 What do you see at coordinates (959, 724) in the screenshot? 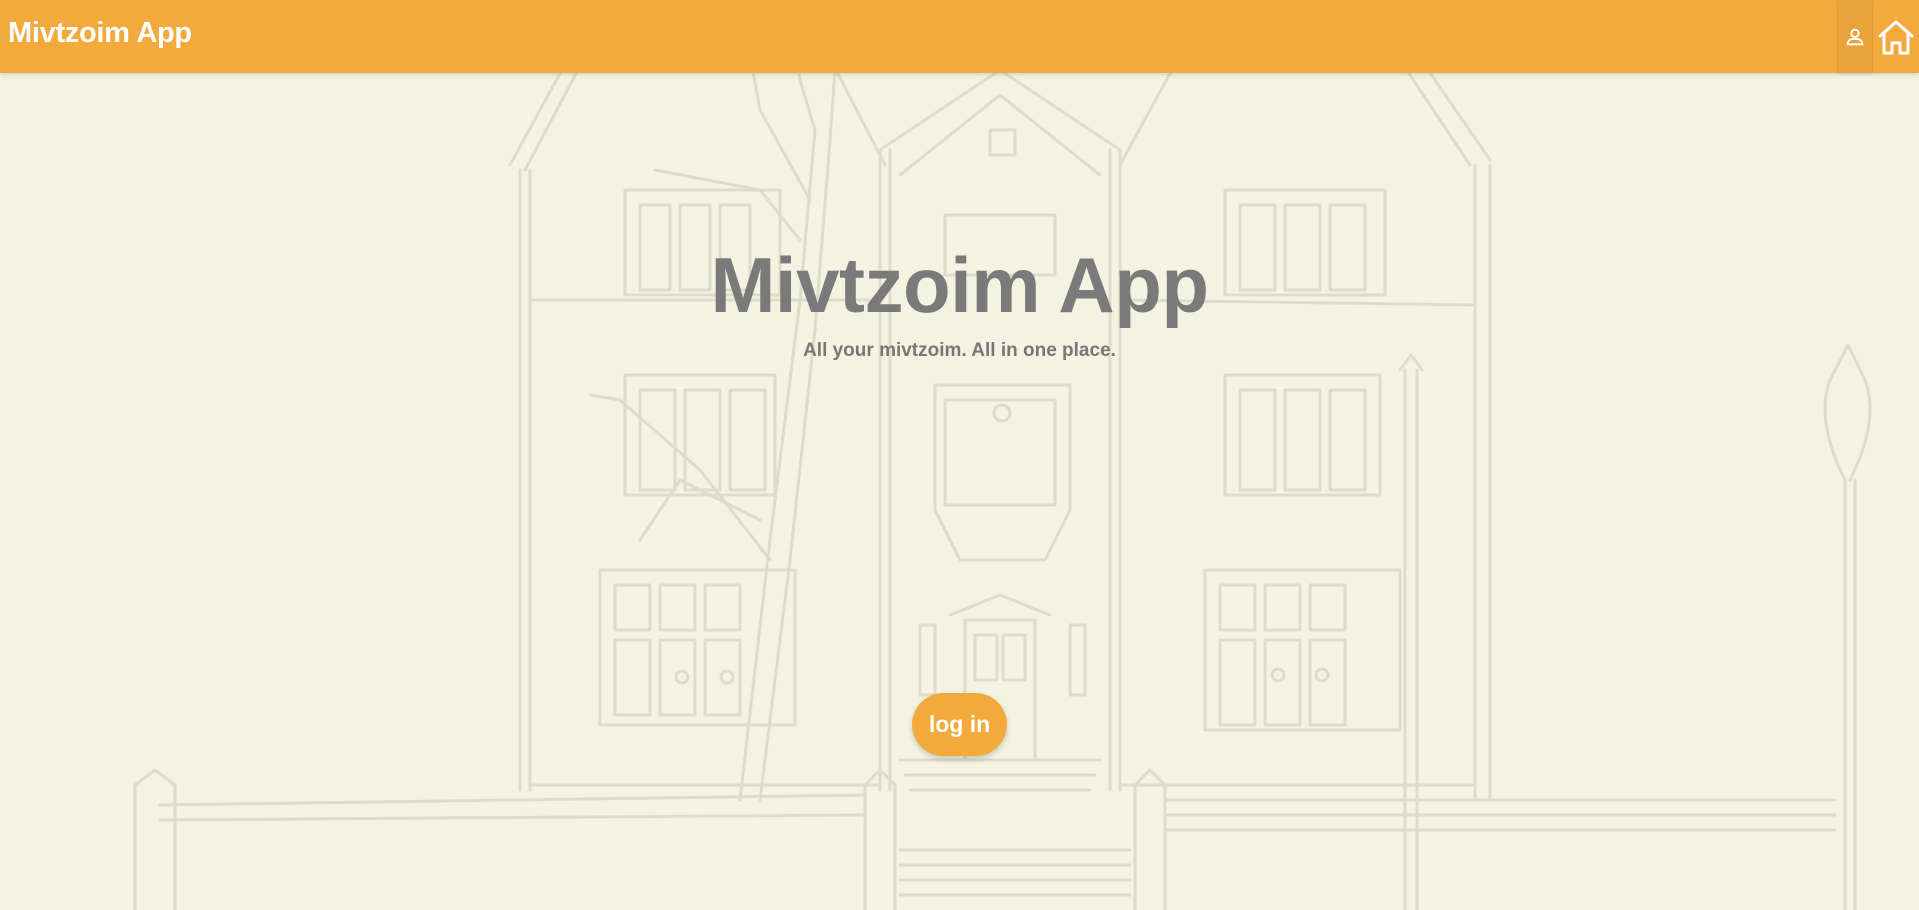
I see `login-button: log in` at bounding box center [959, 724].